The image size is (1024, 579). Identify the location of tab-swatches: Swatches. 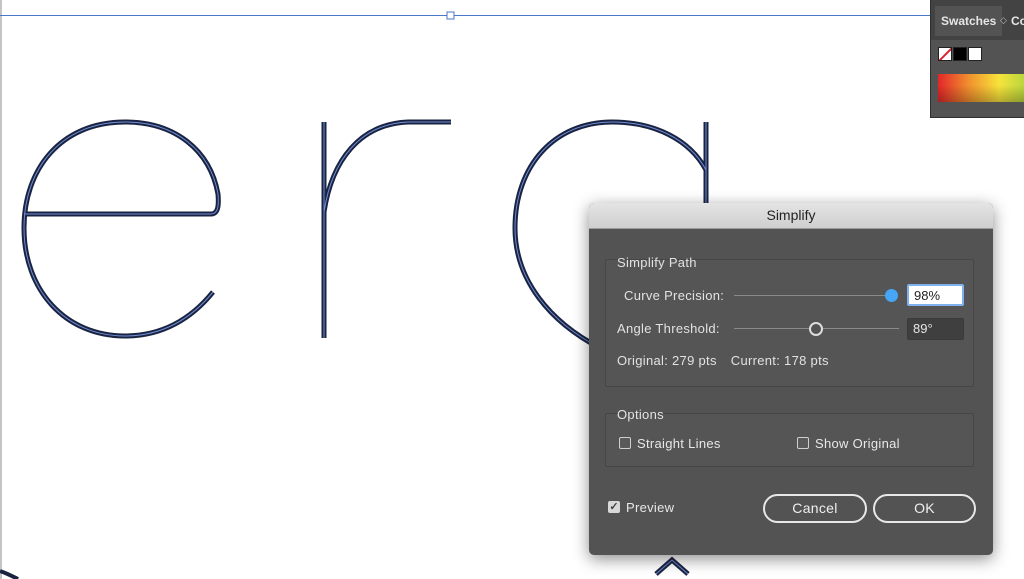
(969, 21).